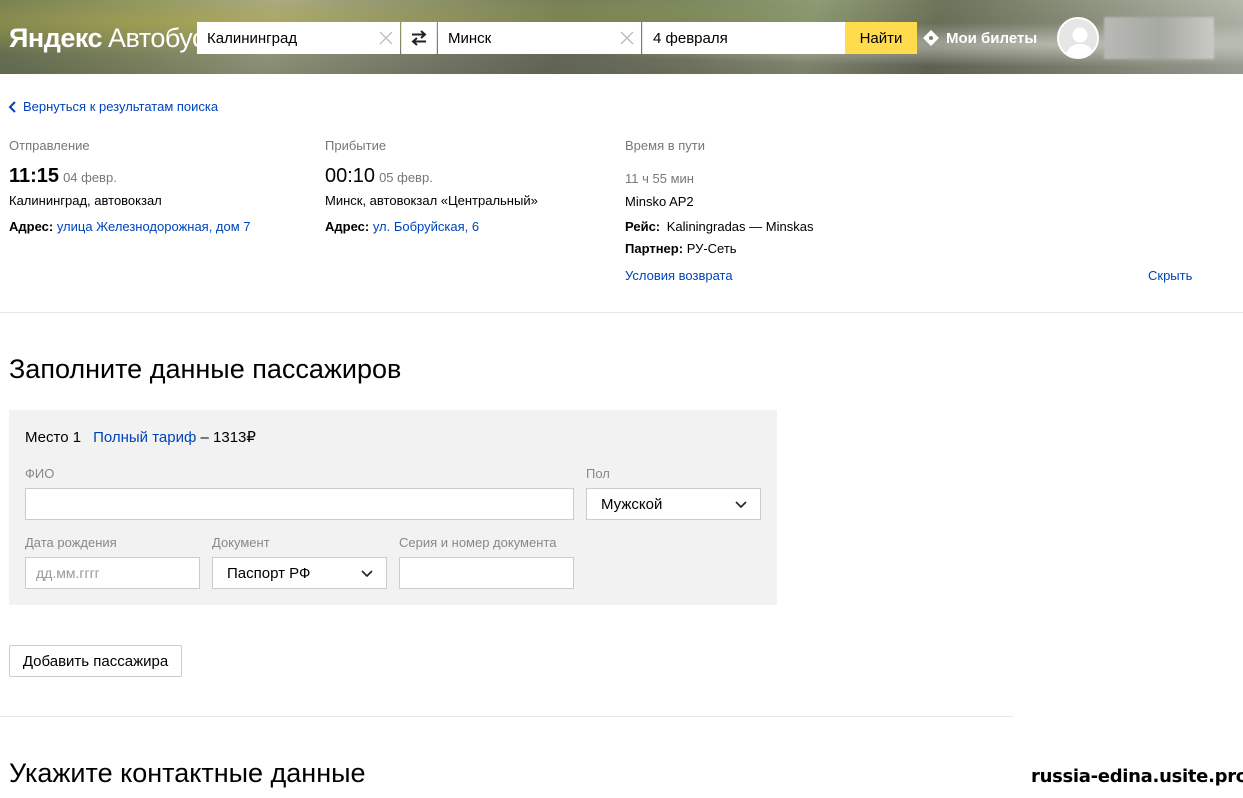  Describe the element at coordinates (406, 177) in the screenshot. I see `arrival-date: 05 февр.` at that location.